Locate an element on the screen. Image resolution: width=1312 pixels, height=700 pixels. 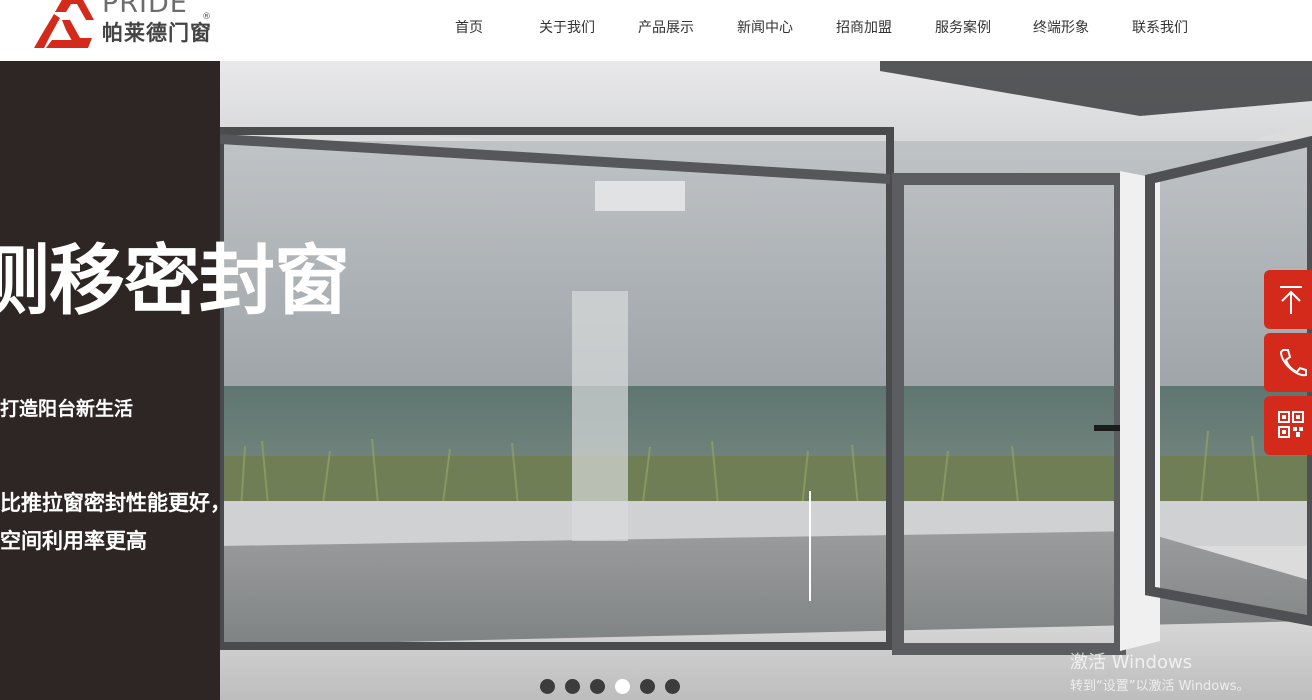
nav-item-cases: 服务案例 is located at coordinates (963, 27).